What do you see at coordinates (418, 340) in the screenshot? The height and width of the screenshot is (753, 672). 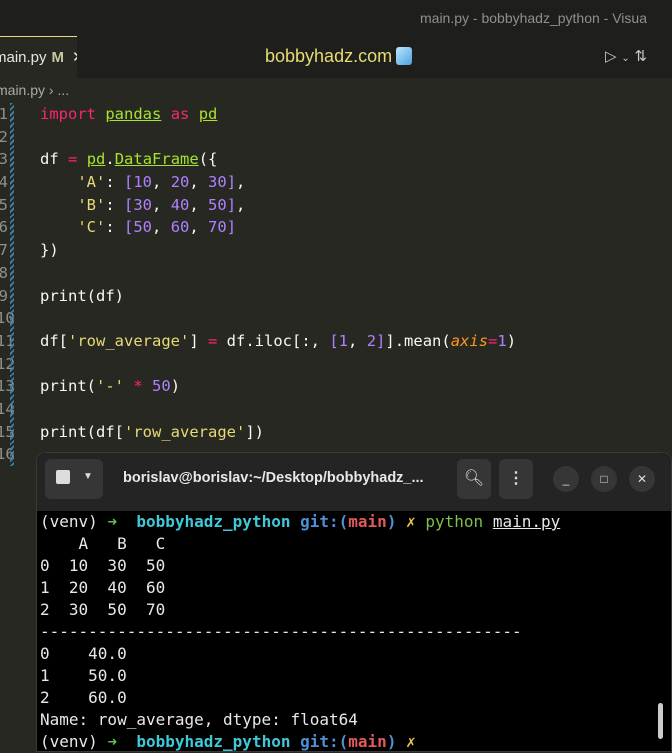 I see `code-token: ].mean(` at bounding box center [418, 340].